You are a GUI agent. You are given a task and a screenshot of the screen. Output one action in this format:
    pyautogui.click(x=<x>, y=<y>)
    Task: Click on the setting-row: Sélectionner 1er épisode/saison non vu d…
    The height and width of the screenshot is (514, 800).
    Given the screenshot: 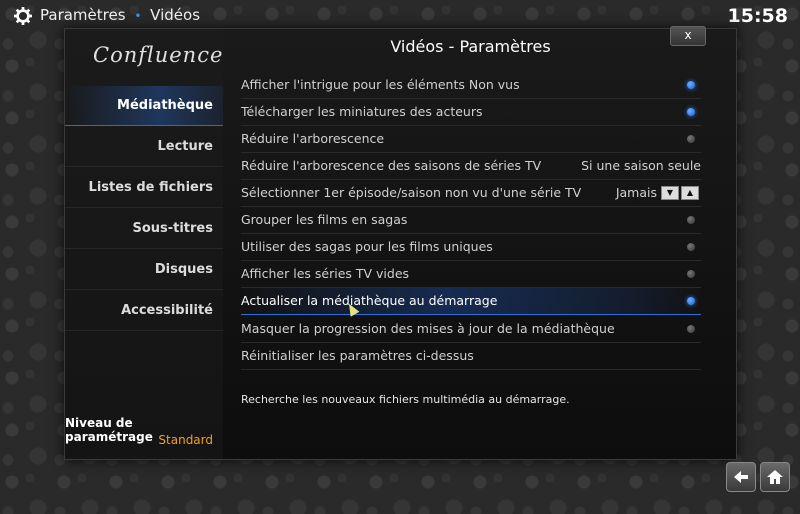 What is the action you would take?
    pyautogui.click(x=471, y=193)
    